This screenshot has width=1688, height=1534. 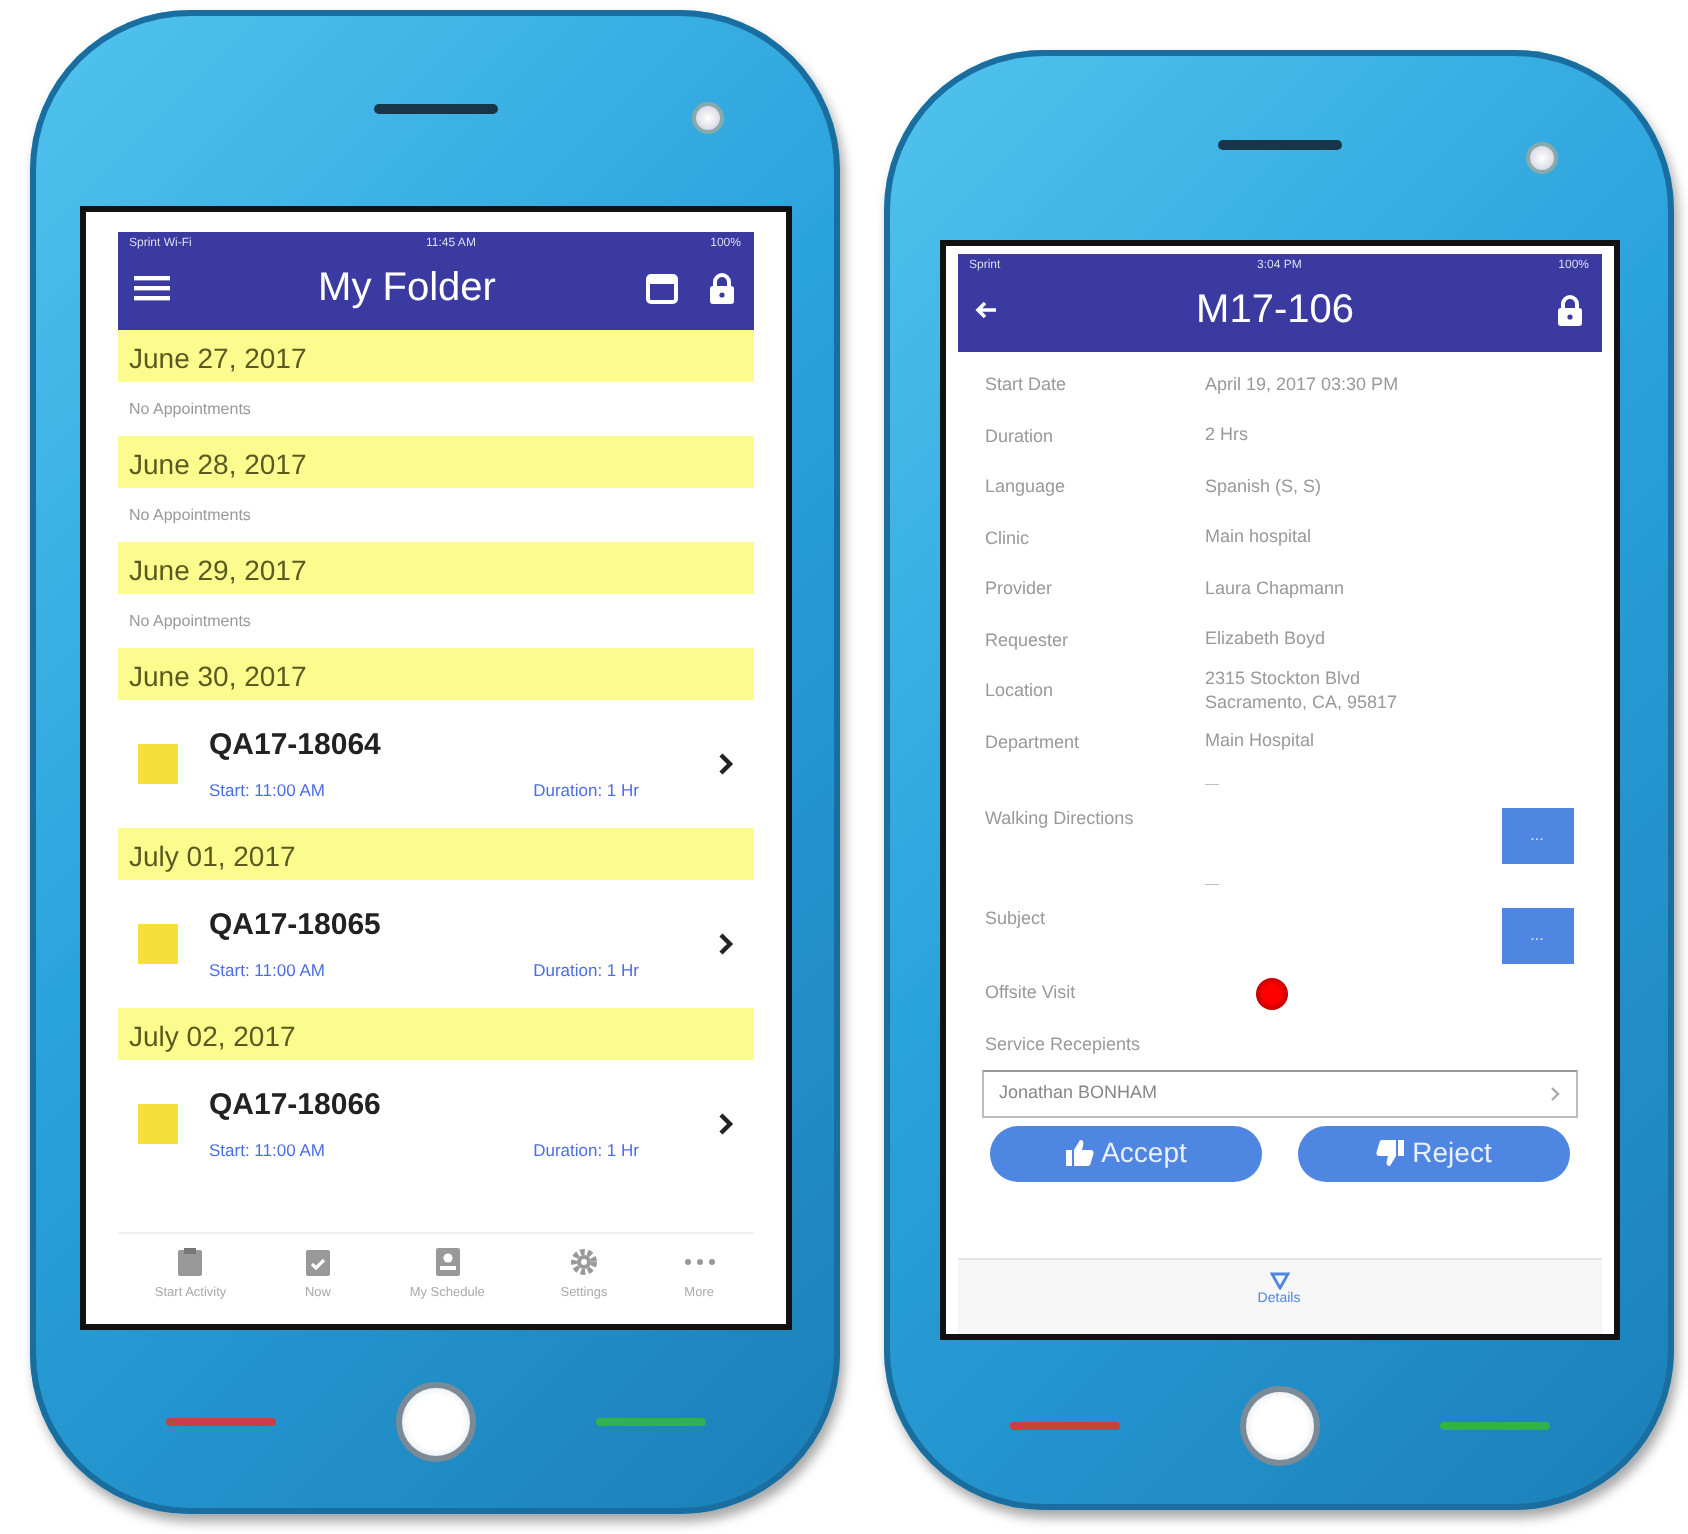 What do you see at coordinates (1033, 742) in the screenshot?
I see `field-label: Department` at bounding box center [1033, 742].